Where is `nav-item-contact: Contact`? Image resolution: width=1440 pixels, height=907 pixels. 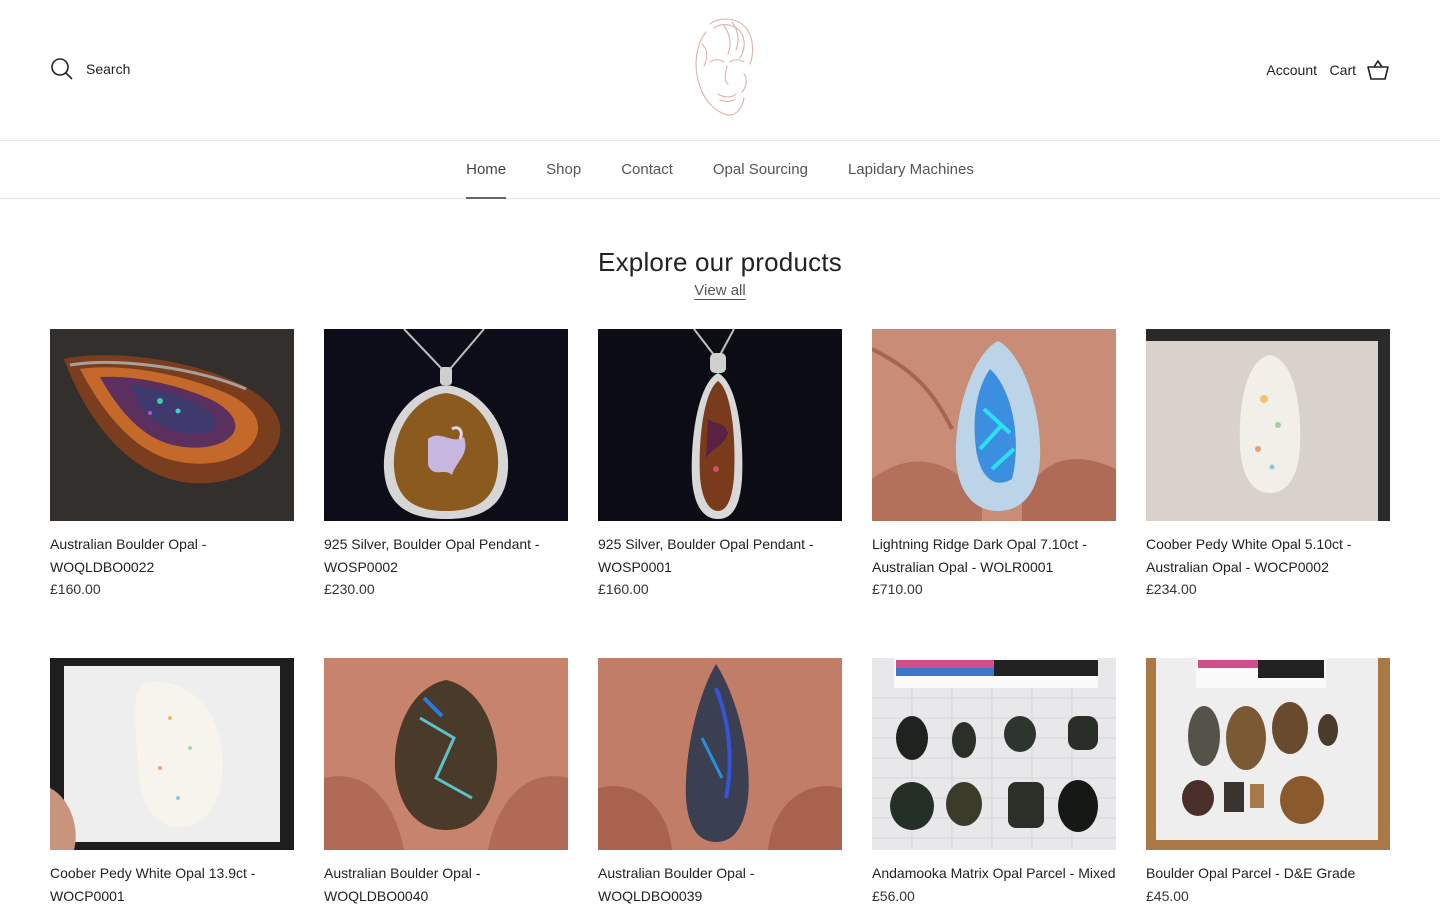 nav-item-contact: Contact is located at coordinates (647, 169).